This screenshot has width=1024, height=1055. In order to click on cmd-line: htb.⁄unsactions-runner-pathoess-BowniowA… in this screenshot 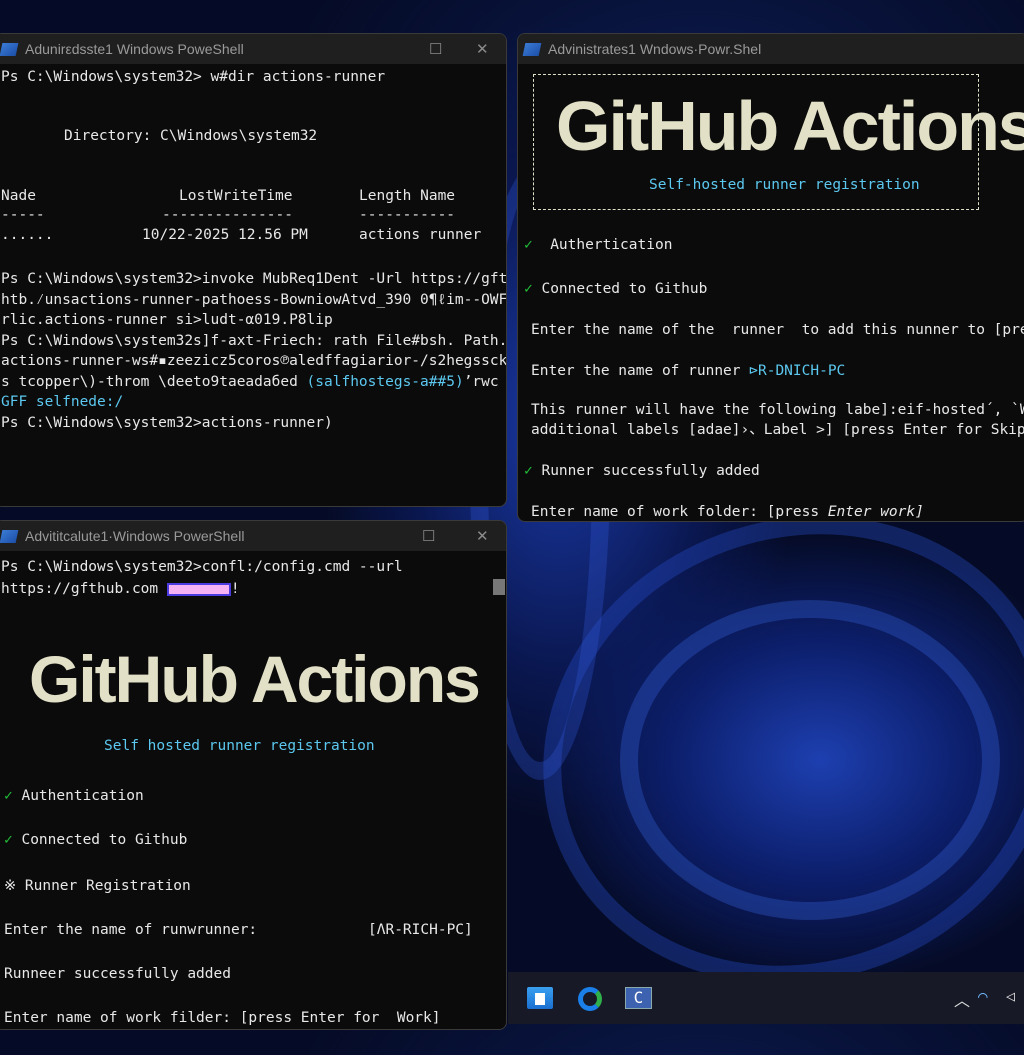, I will do `click(254, 300)`.